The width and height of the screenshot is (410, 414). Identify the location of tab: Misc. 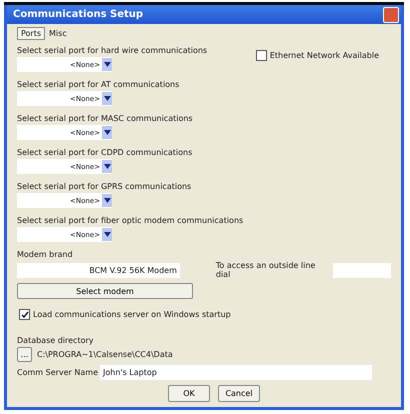
(58, 33).